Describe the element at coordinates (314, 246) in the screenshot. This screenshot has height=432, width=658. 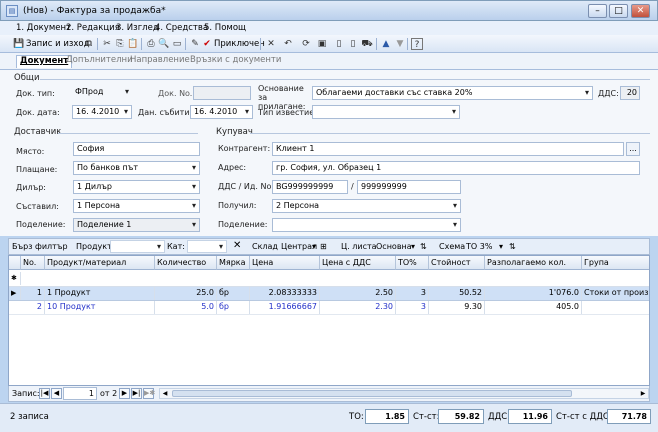
I see `store-dropdown-icon: ▾` at that location.